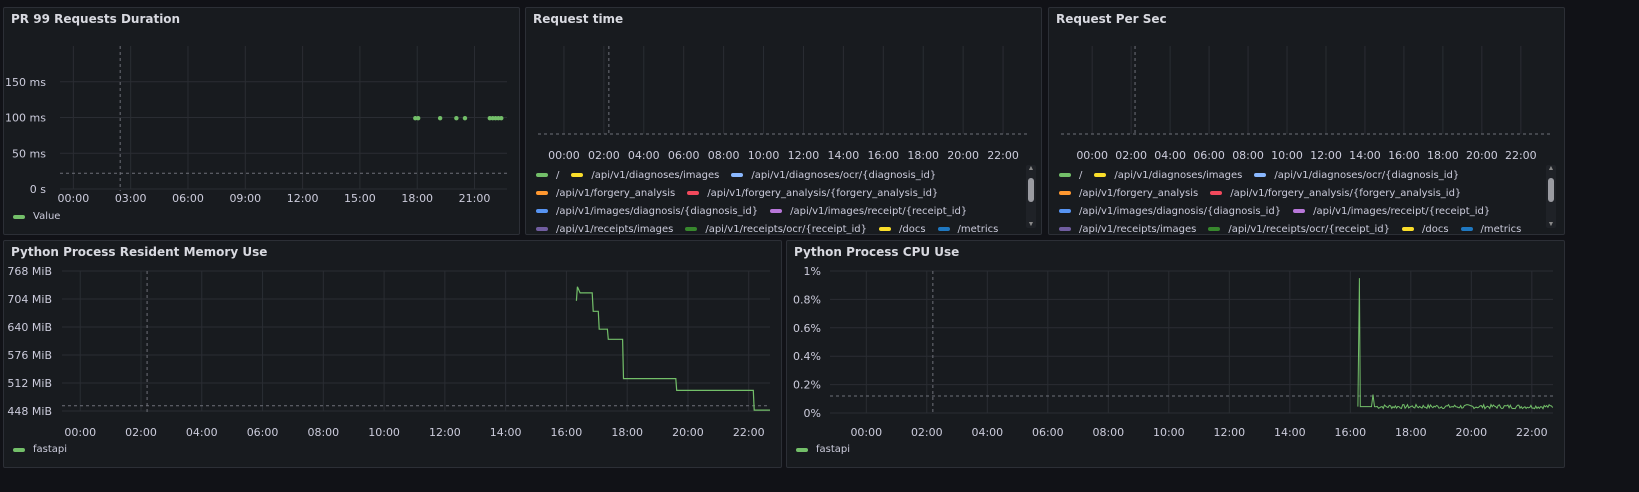  What do you see at coordinates (1482, 155) in the screenshot?
I see `x-tick-label: 20:00` at bounding box center [1482, 155].